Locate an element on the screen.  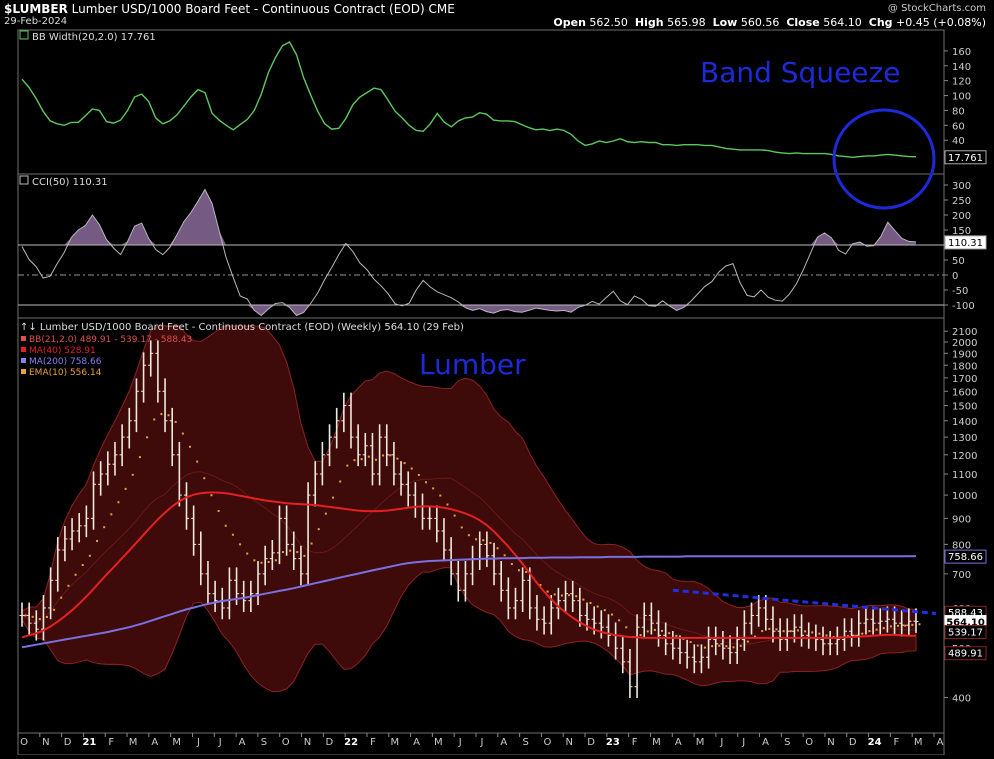
squeeze-highlight-circle is located at coordinates (884, 159).